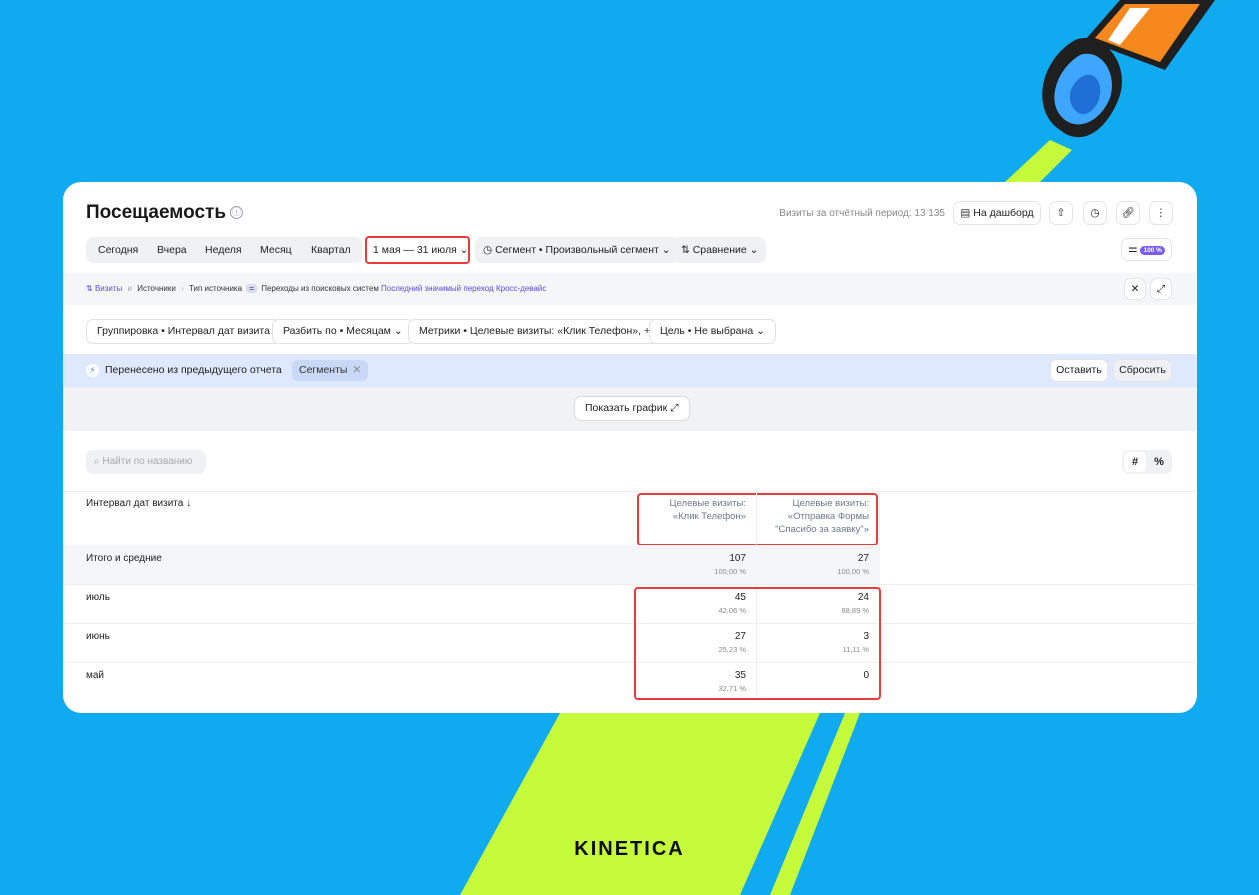 This screenshot has height=895, width=1259. What do you see at coordinates (489, 250) in the screenshot?
I see `segment-icon: ◷` at bounding box center [489, 250].